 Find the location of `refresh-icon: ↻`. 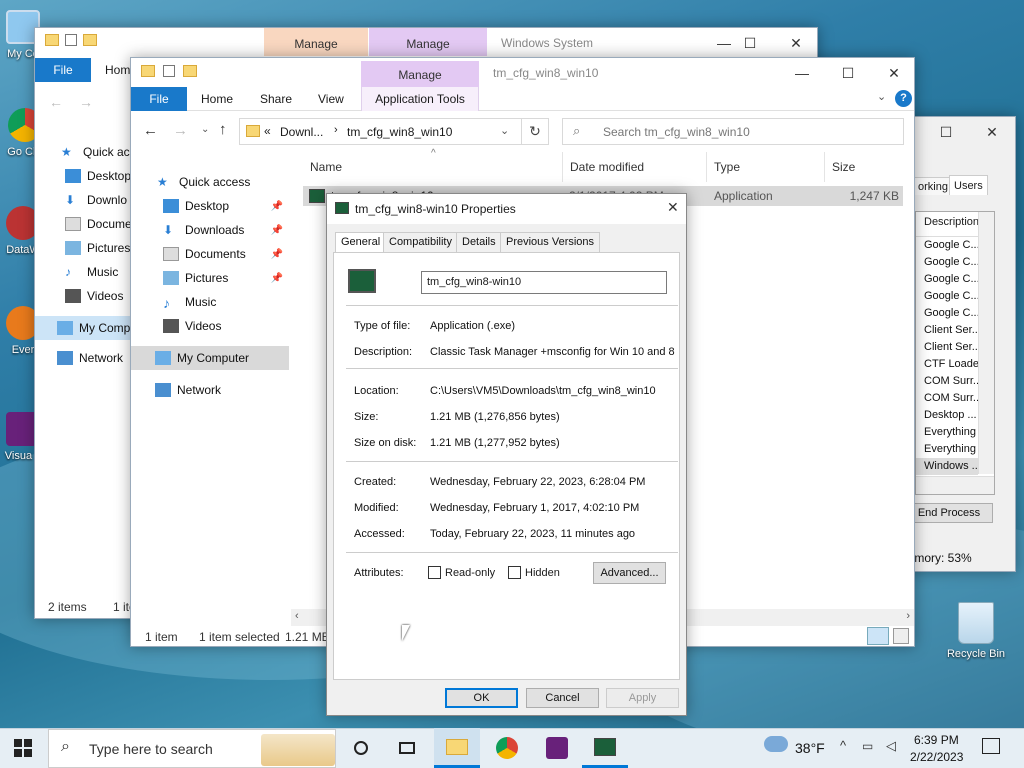

refresh-icon: ↻ is located at coordinates (535, 131).